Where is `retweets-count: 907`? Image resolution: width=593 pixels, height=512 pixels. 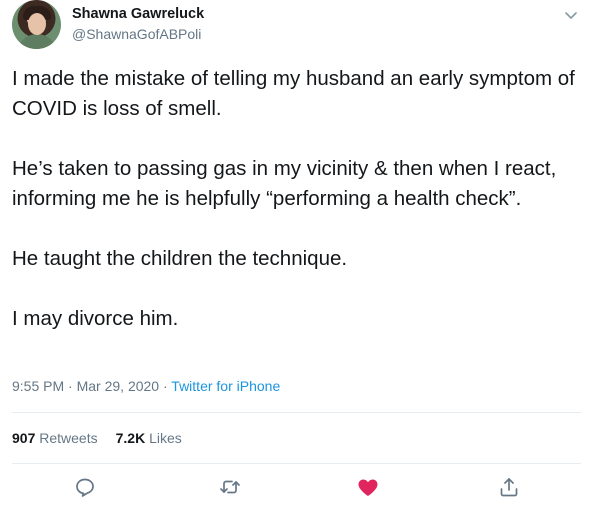 retweets-count: 907 is located at coordinates (24, 438).